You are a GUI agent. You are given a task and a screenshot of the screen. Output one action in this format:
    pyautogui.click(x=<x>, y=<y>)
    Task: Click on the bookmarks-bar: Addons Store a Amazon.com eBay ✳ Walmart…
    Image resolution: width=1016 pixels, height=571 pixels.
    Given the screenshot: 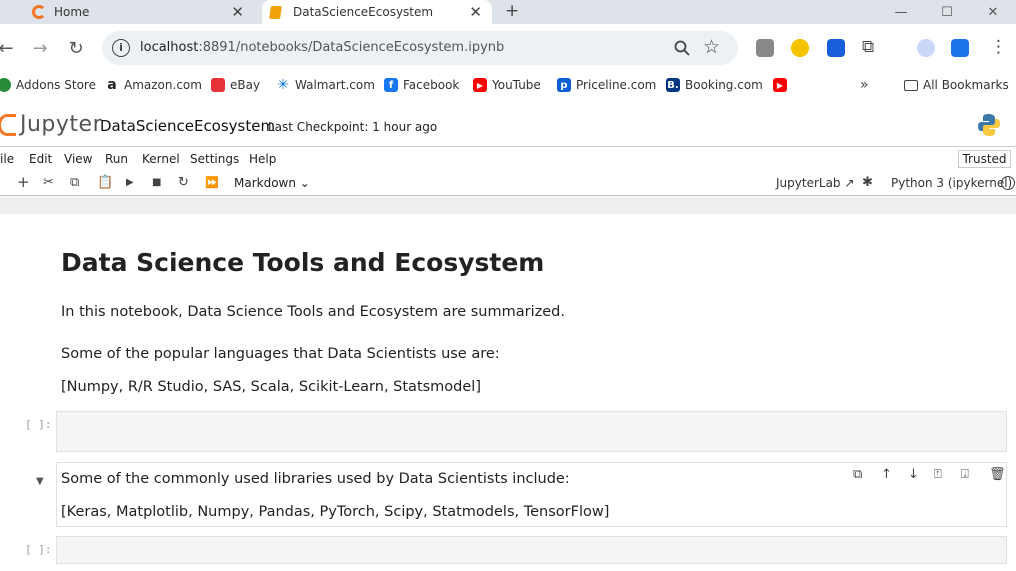 What is the action you would take?
    pyautogui.click(x=508, y=86)
    